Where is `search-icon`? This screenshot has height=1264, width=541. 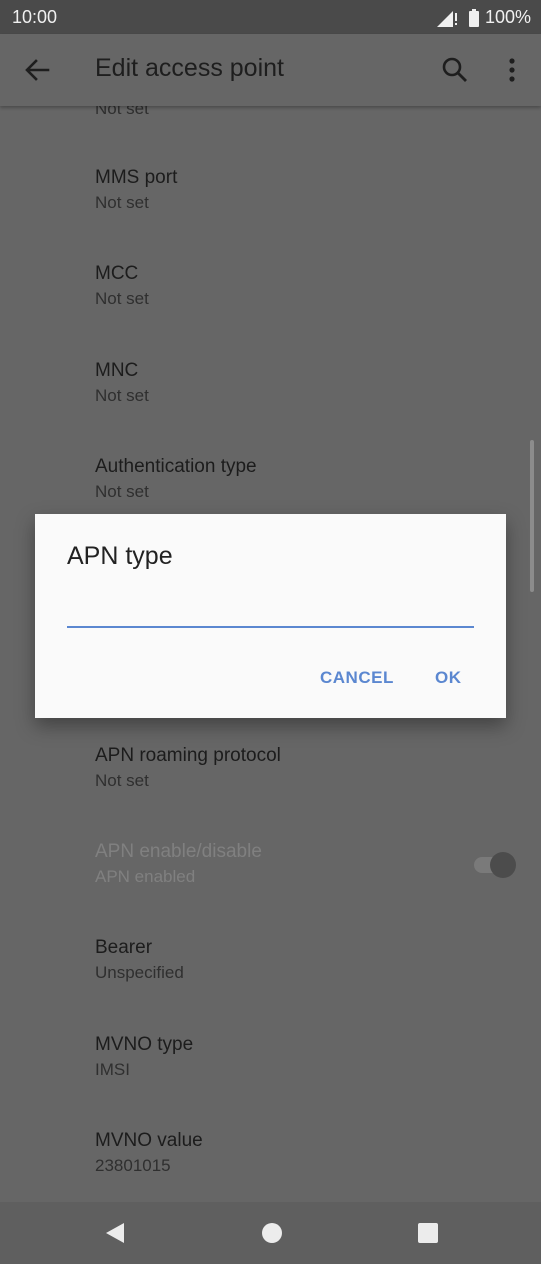 search-icon is located at coordinates (455, 70).